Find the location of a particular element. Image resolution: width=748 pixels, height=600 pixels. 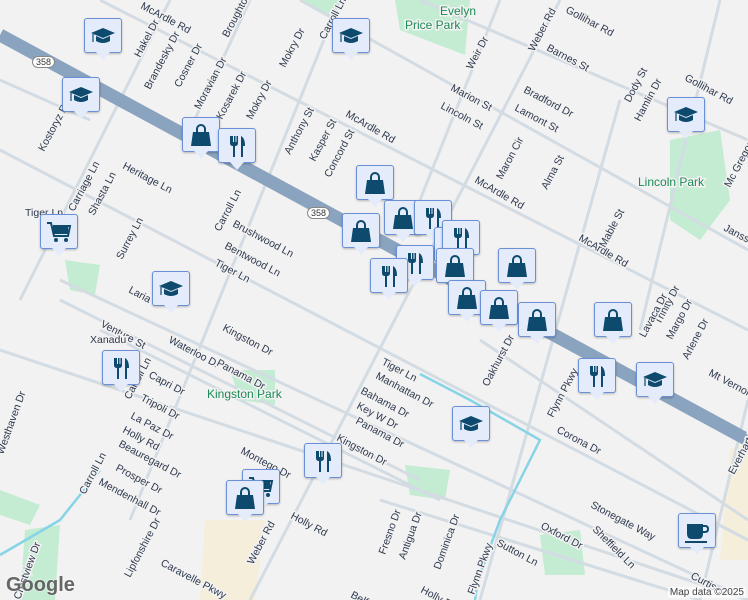

street-label: Heritage Ln is located at coordinates (148, 178).